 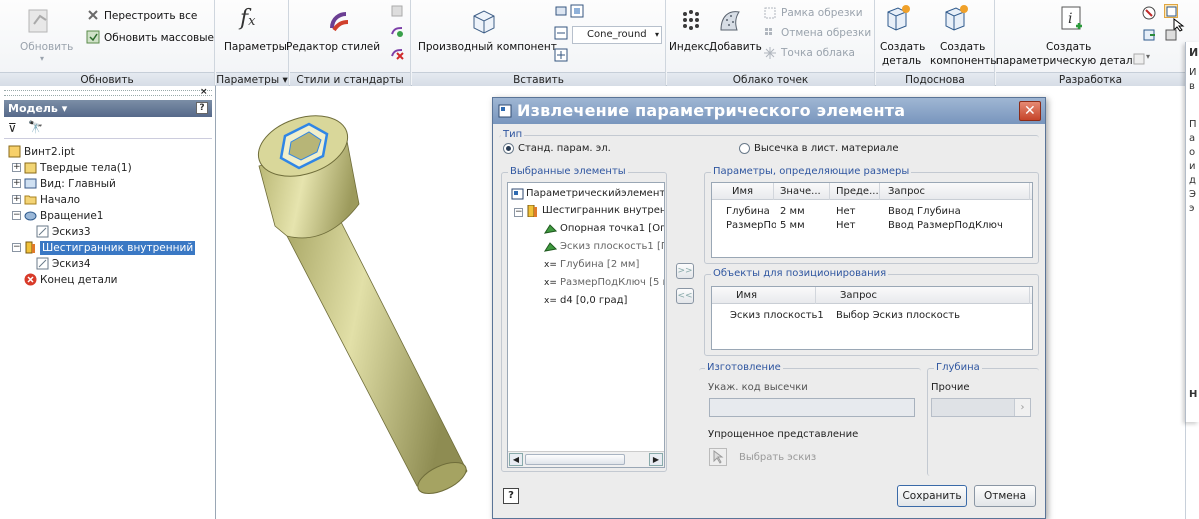 I want to click on dev-icon-mid, so click(x=1149, y=35).